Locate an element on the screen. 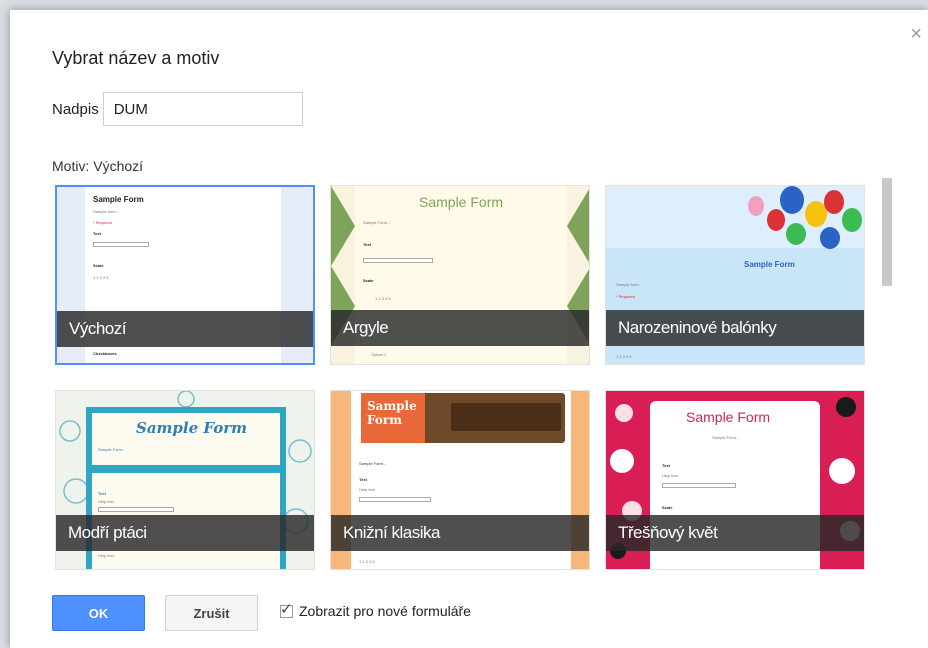 The width and height of the screenshot is (928, 648). theme-caption: Knižní klasika is located at coordinates (460, 533).